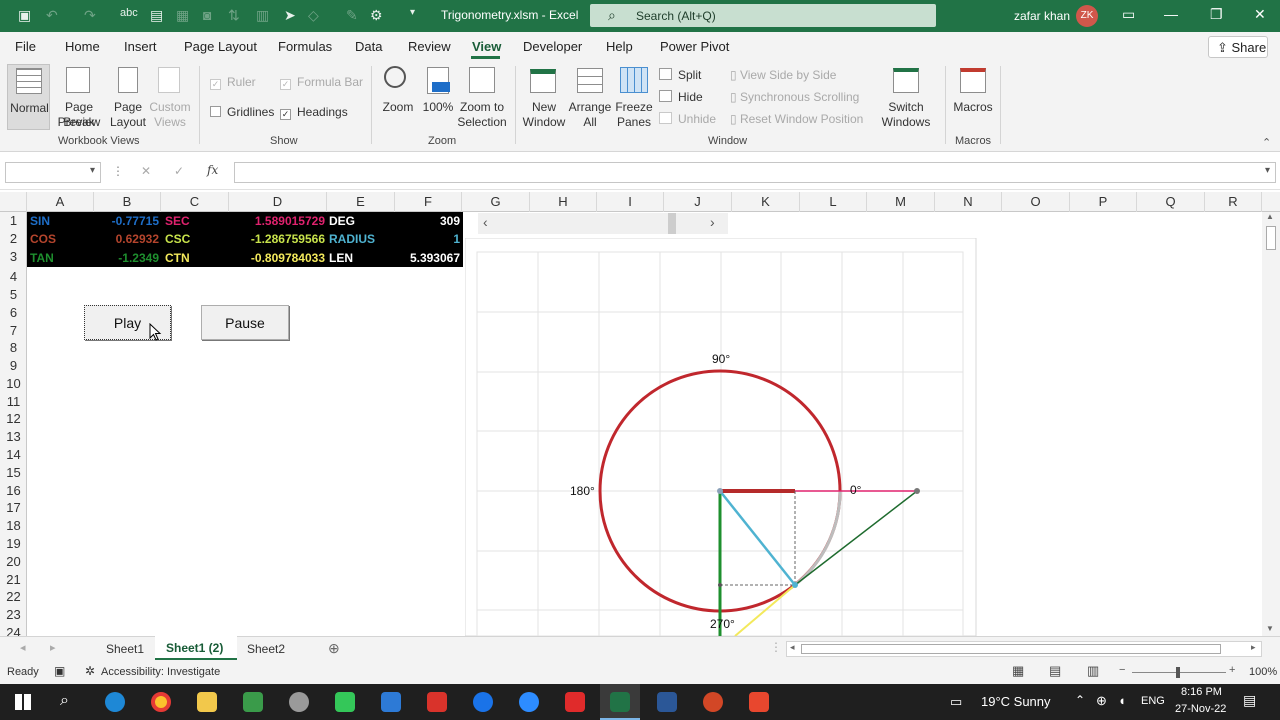 The width and height of the screenshot is (1280, 720). I want to click on accessibility-icon: ✲, so click(90, 671).